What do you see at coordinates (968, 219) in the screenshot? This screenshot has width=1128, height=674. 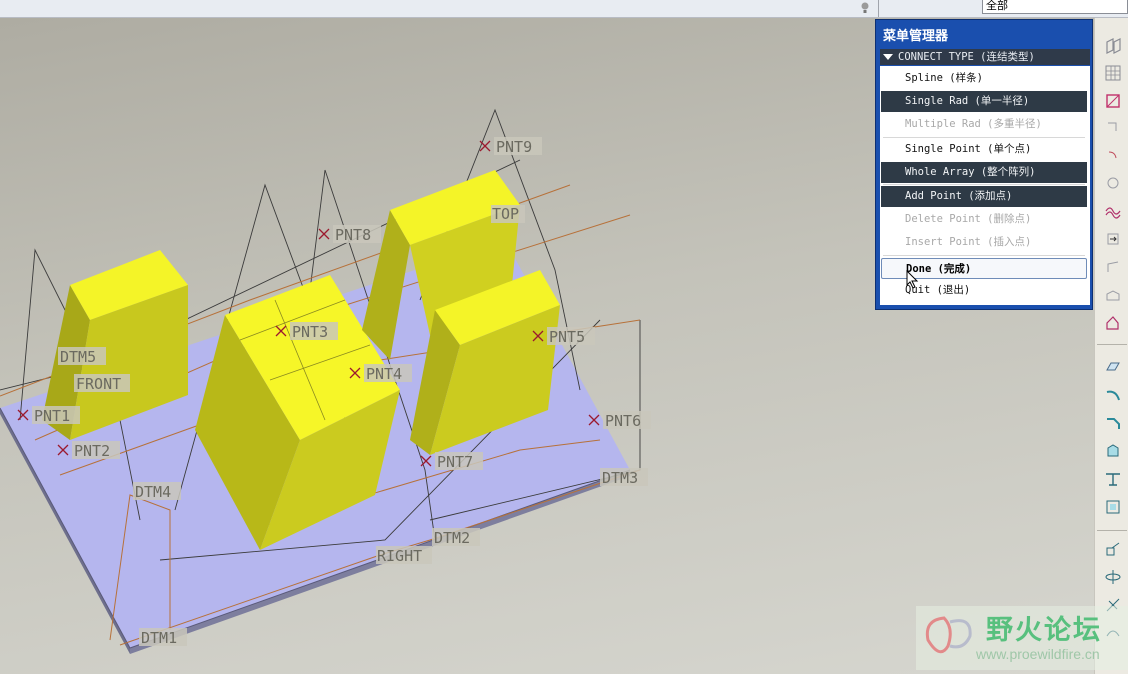 I see `menu-item-delete-point: Delete Point (删除点)` at bounding box center [968, 219].